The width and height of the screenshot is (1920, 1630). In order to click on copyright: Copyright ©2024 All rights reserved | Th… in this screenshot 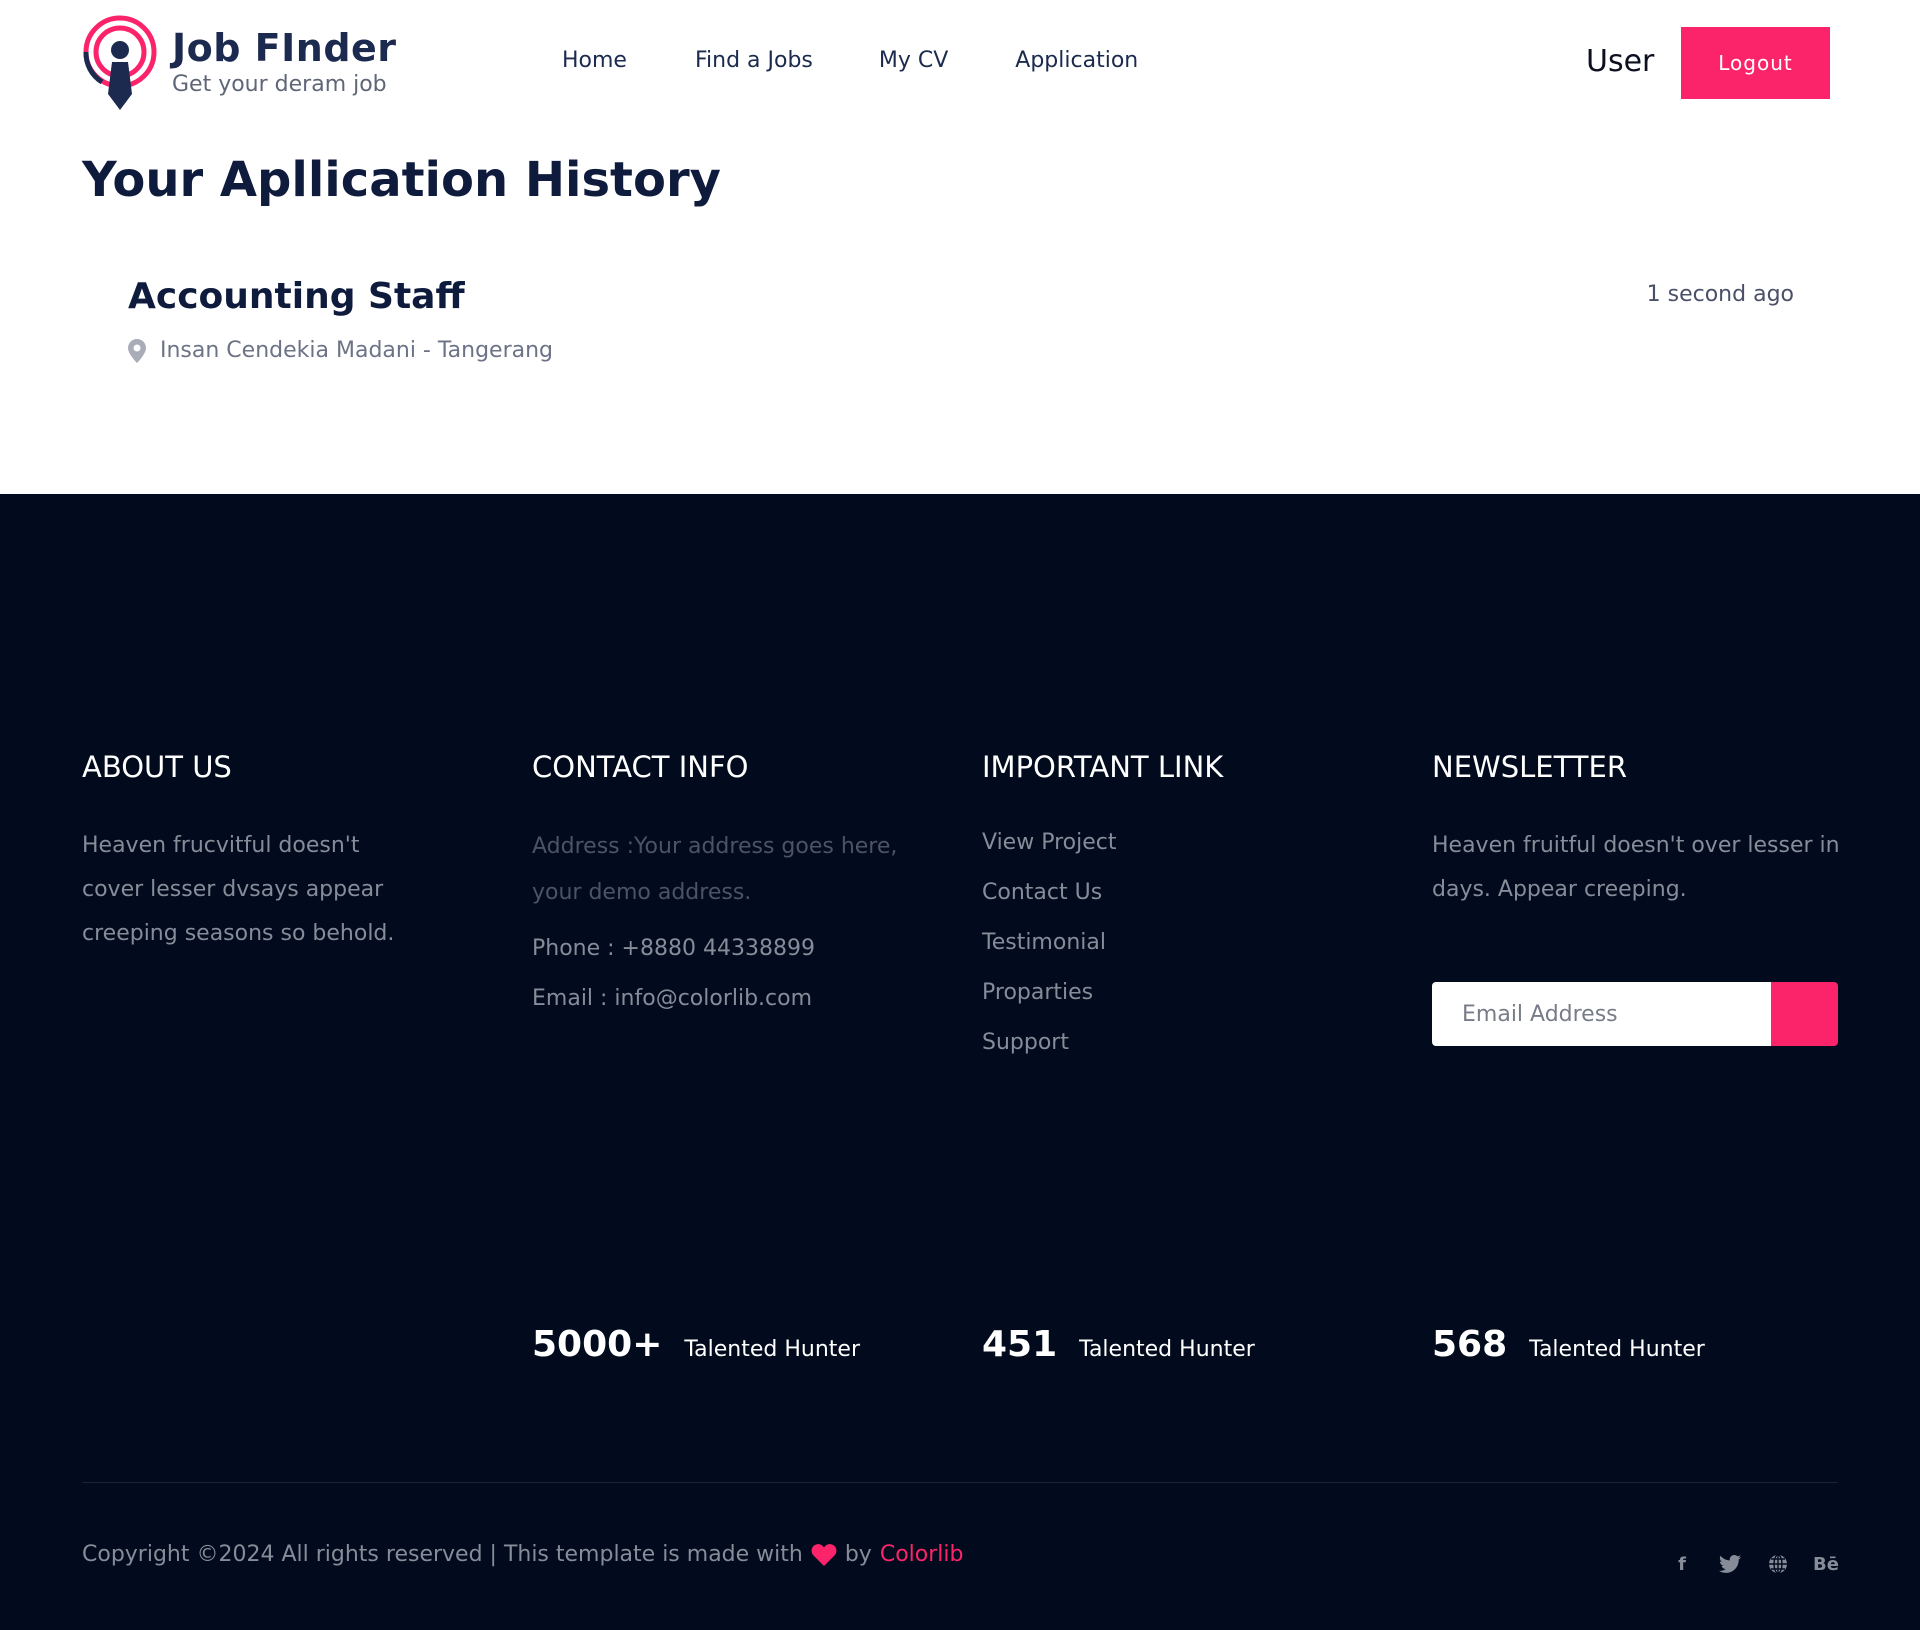, I will do `click(522, 1554)`.